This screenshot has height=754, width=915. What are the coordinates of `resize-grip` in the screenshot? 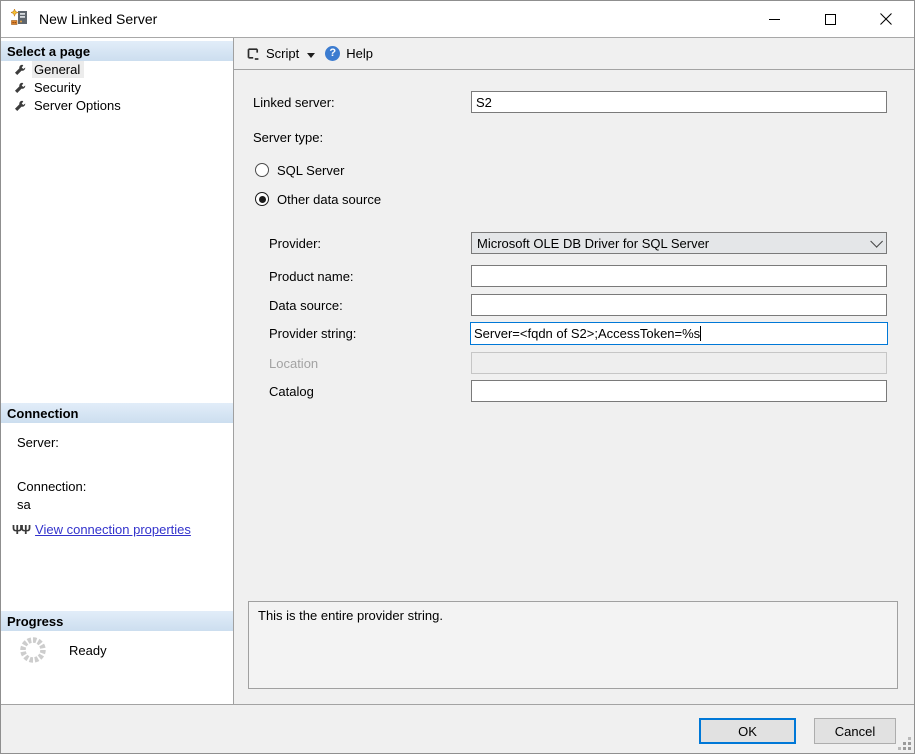 It's located at (909, 748).